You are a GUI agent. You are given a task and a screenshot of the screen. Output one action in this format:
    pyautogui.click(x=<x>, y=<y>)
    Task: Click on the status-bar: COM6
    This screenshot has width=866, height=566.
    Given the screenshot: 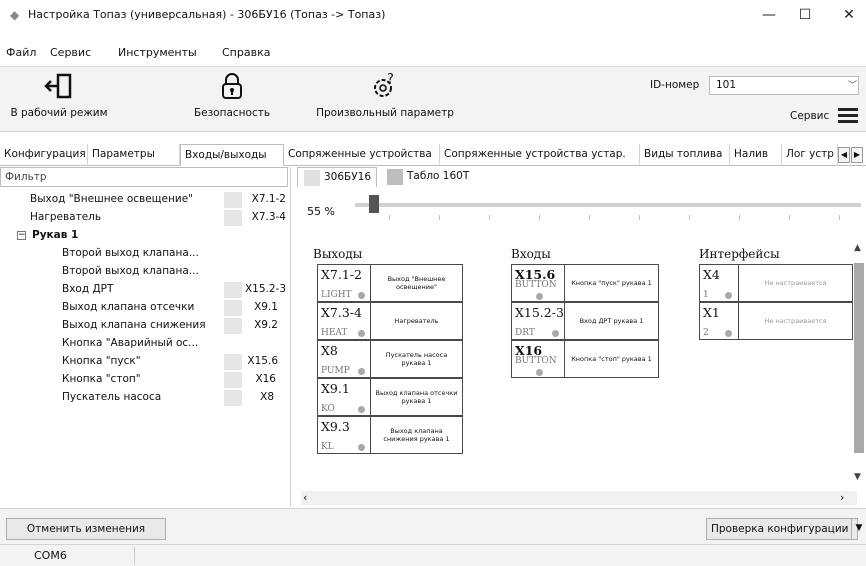 What is the action you would take?
    pyautogui.click(x=433, y=555)
    